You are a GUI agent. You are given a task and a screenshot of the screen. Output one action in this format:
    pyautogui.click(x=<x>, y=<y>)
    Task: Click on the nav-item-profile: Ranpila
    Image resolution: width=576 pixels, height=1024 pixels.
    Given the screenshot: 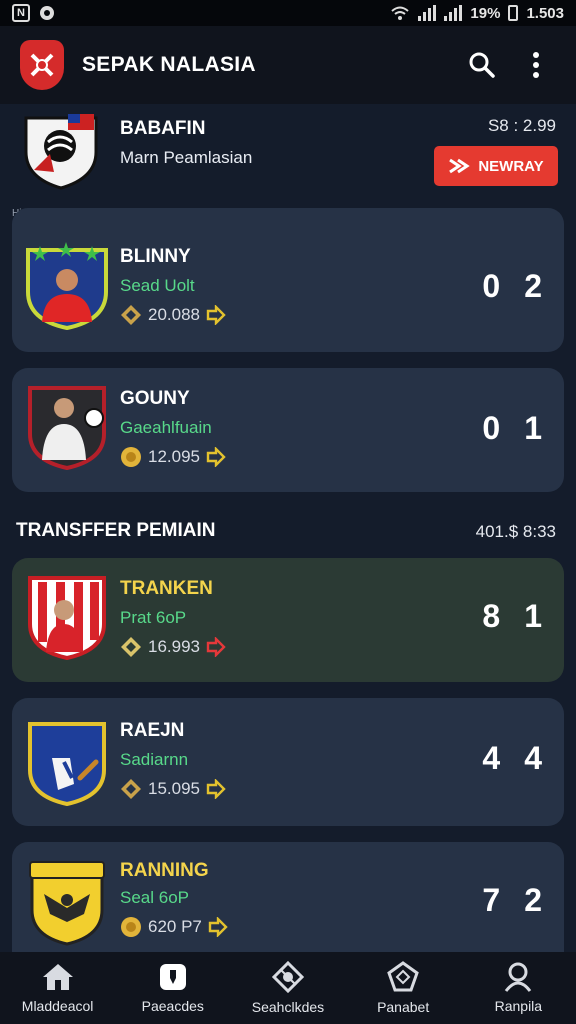 What is the action you would take?
    pyautogui.click(x=518, y=988)
    